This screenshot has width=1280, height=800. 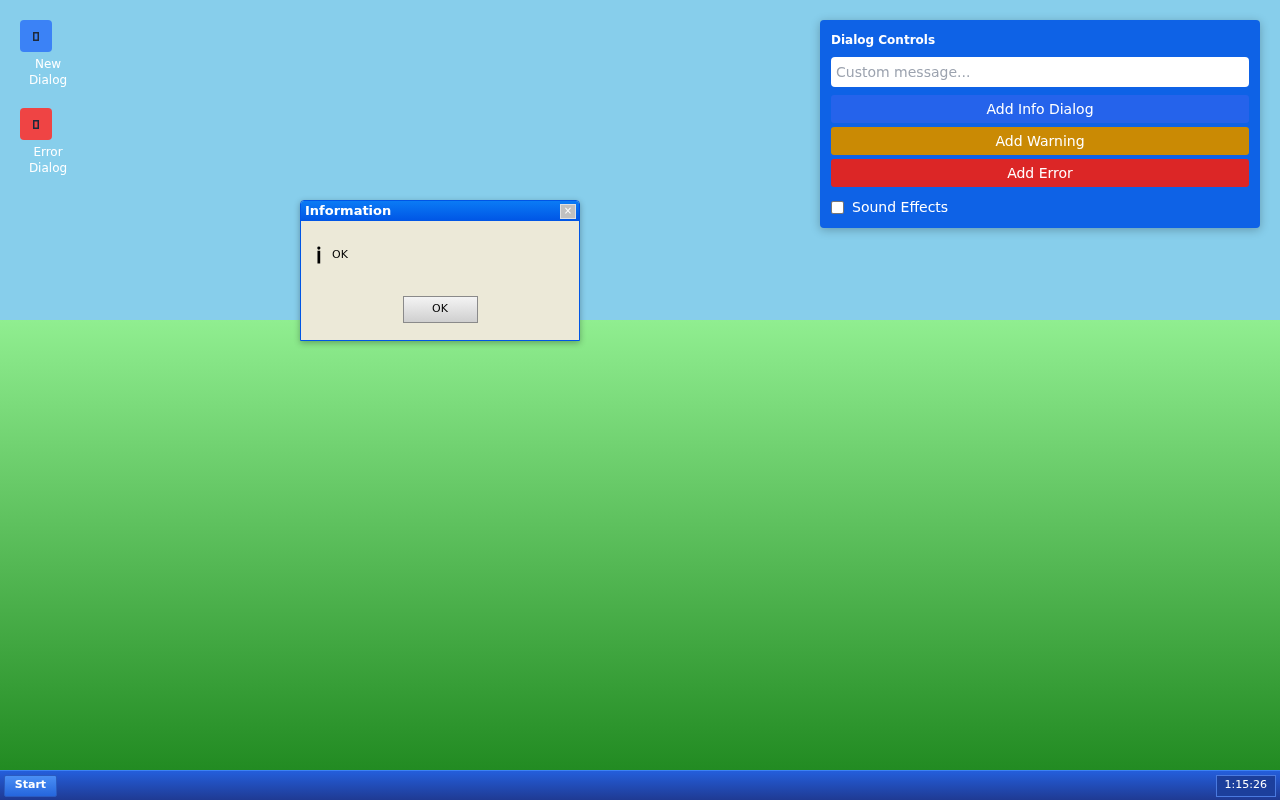 What do you see at coordinates (837, 207) in the screenshot?
I see `checkbox` at bounding box center [837, 207].